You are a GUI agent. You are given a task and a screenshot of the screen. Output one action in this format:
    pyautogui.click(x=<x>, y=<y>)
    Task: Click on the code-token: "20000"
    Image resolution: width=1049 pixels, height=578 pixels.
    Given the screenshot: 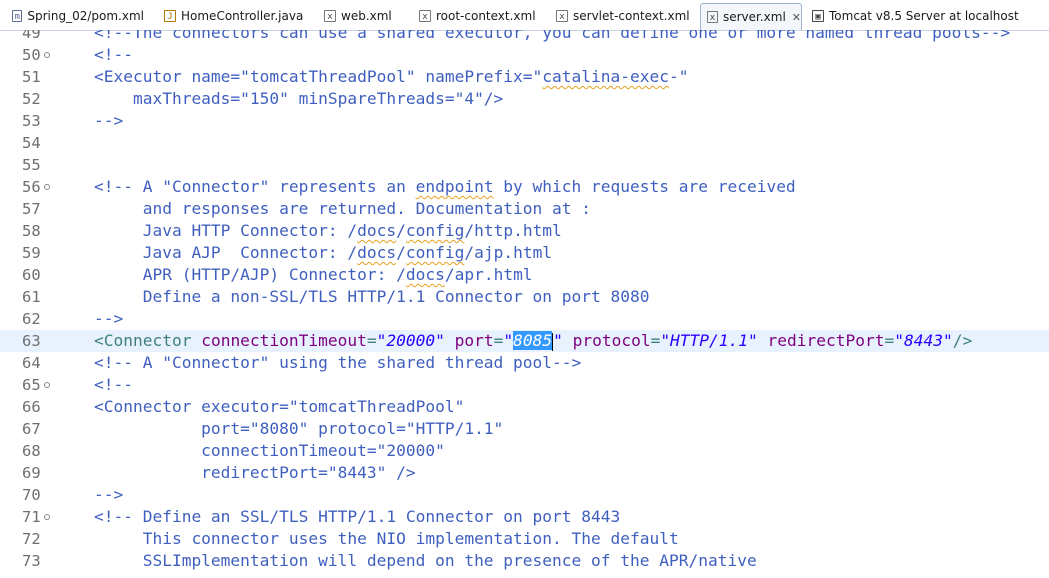 What is the action you would take?
    pyautogui.click(x=410, y=340)
    